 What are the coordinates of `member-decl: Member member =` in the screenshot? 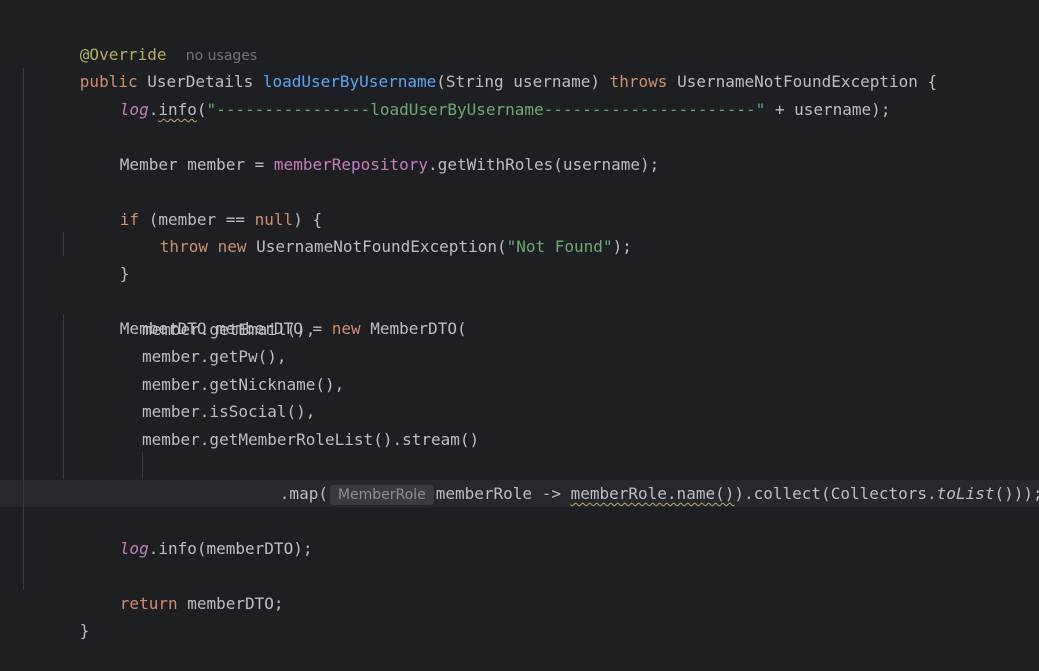 It's located at (196, 164).